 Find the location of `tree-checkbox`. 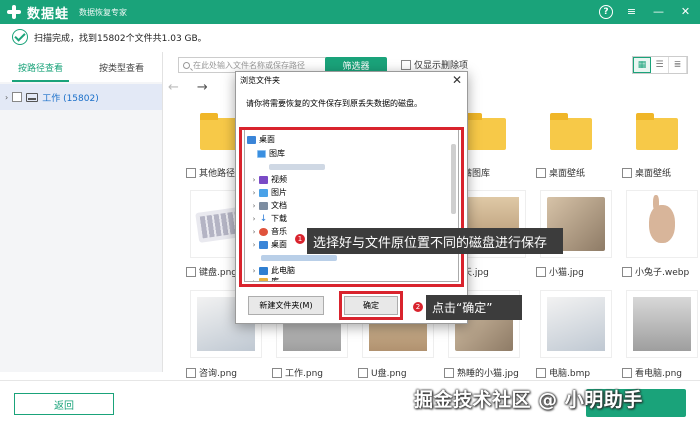

tree-checkbox is located at coordinates (17, 97).